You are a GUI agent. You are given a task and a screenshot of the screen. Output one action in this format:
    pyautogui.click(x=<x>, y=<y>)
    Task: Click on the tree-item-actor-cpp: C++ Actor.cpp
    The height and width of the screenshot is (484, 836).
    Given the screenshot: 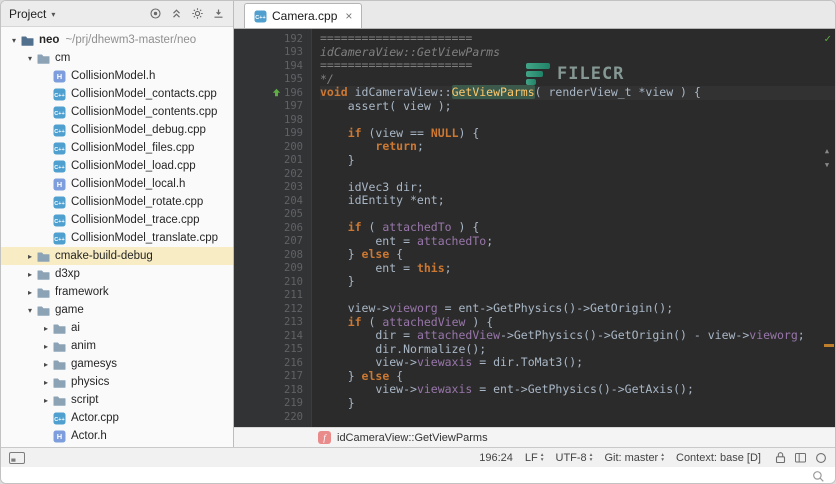 What is the action you would take?
    pyautogui.click(x=117, y=418)
    